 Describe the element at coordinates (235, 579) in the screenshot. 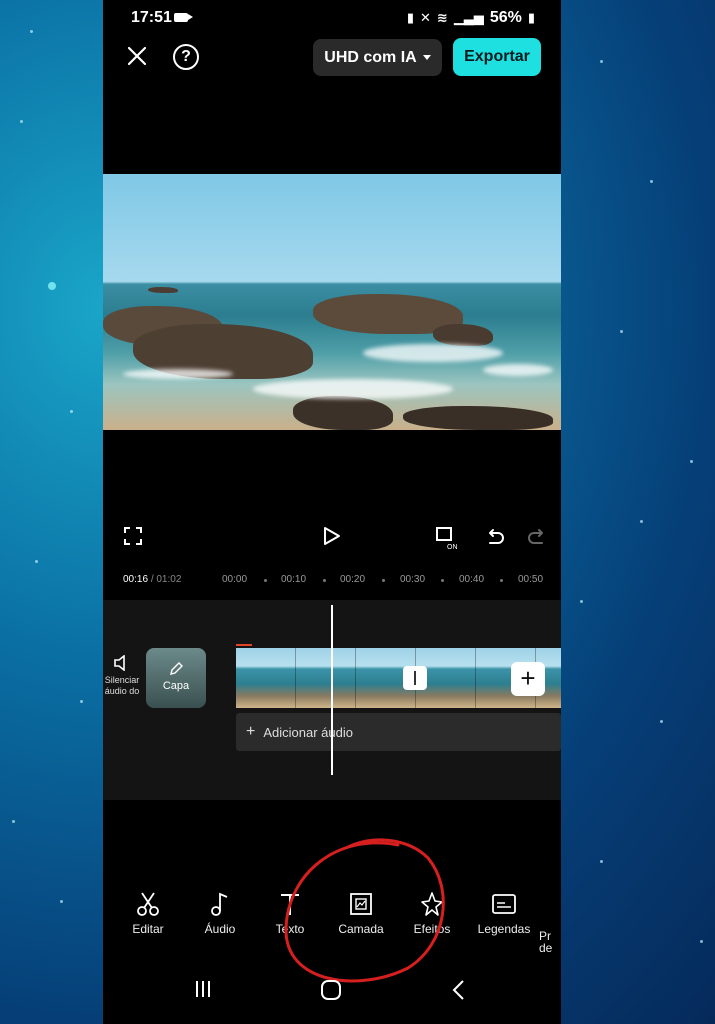

I see `ruler-tick: 00:00` at that location.